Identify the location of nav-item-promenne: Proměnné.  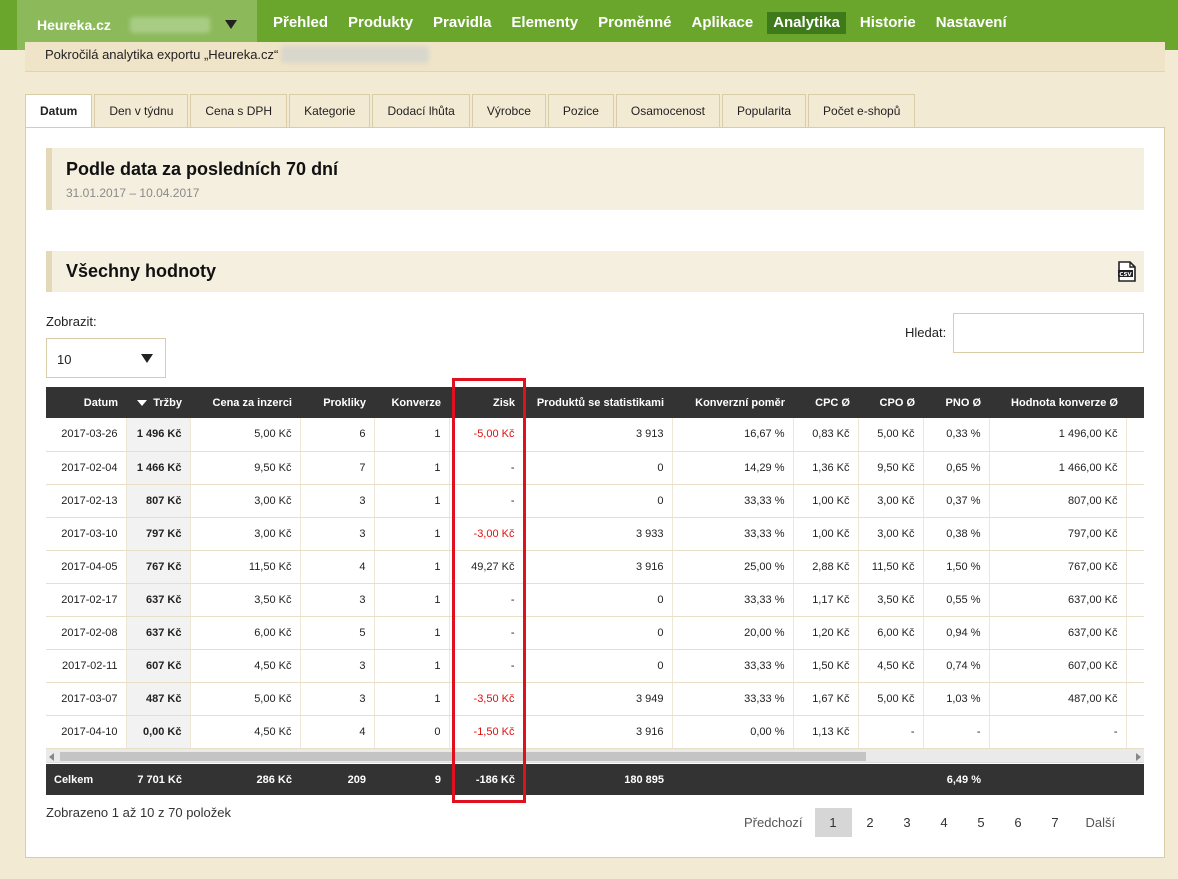
(634, 23).